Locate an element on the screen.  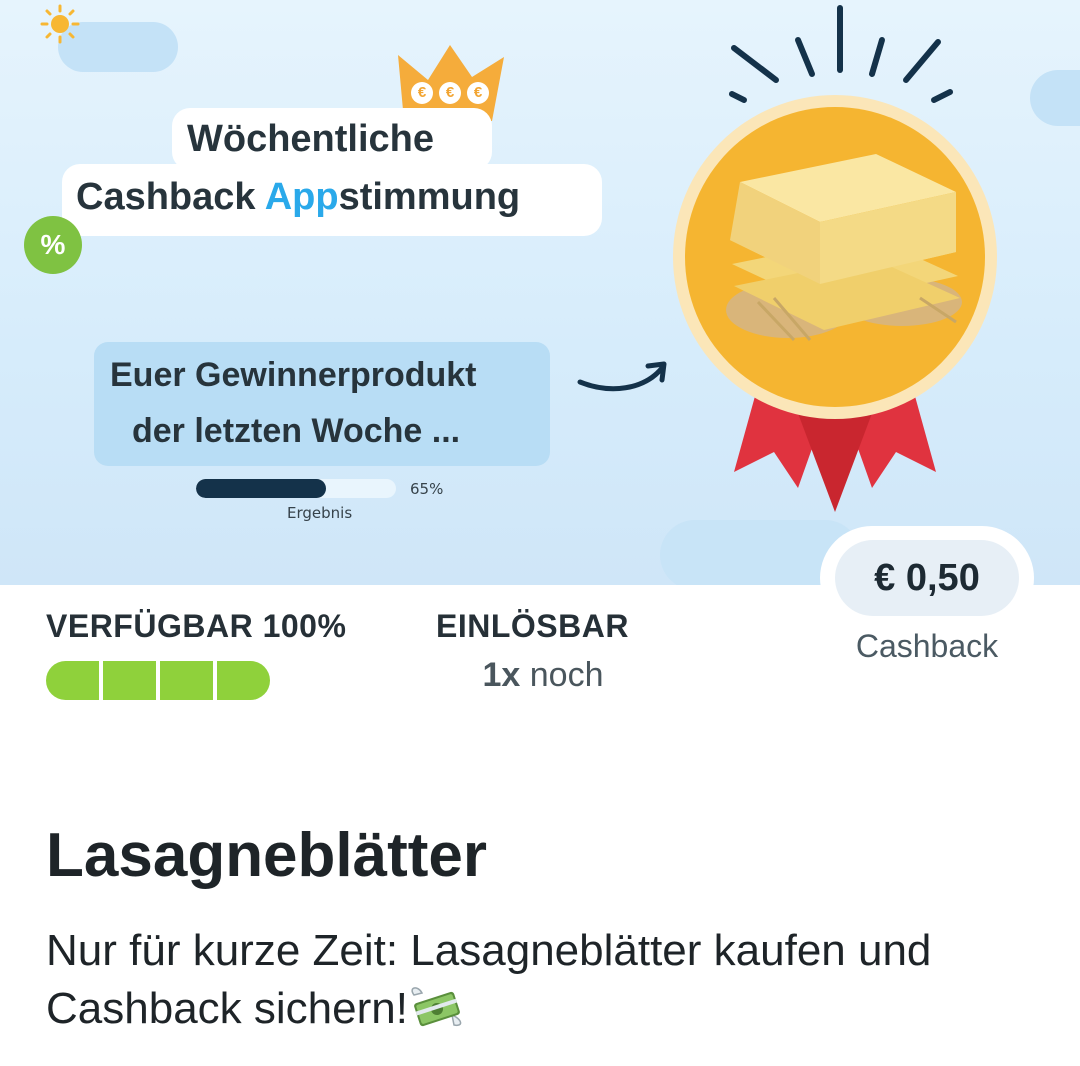
percent-badge: % is located at coordinates (53, 245).